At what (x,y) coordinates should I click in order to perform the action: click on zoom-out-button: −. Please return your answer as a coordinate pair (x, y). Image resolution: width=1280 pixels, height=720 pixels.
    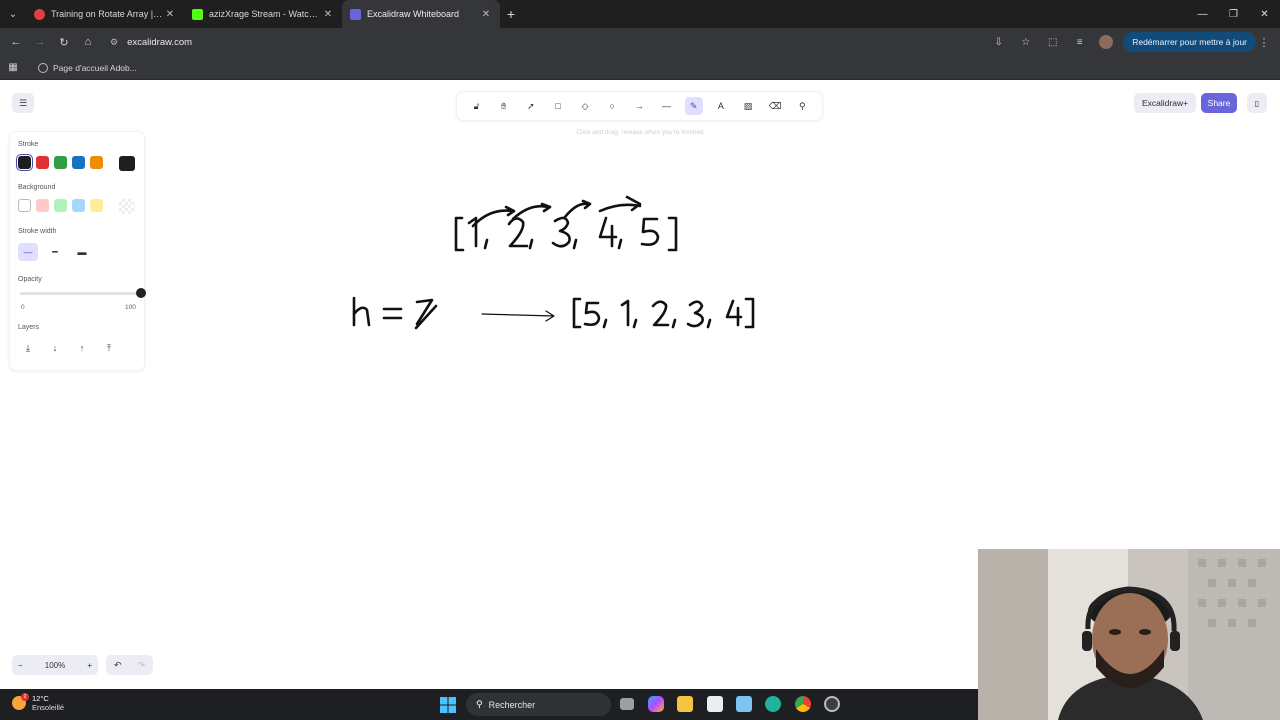
    Looking at the image, I should click on (20, 665).